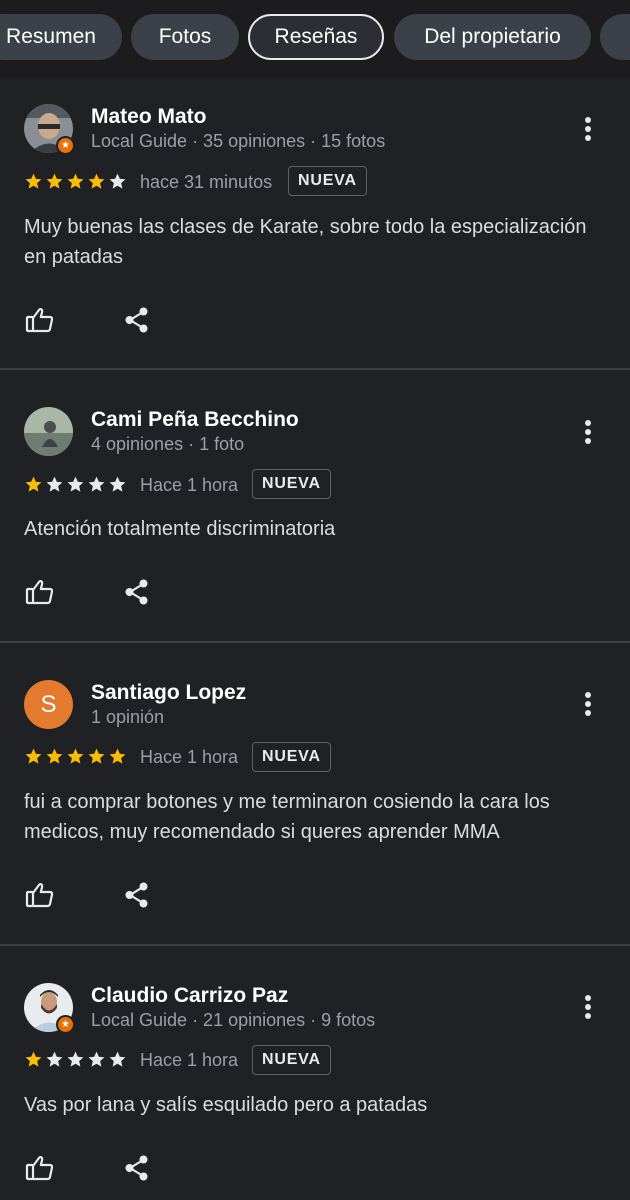 The height and width of the screenshot is (1200, 630). I want to click on review-author: Cami Peña Becchino, so click(195, 420).